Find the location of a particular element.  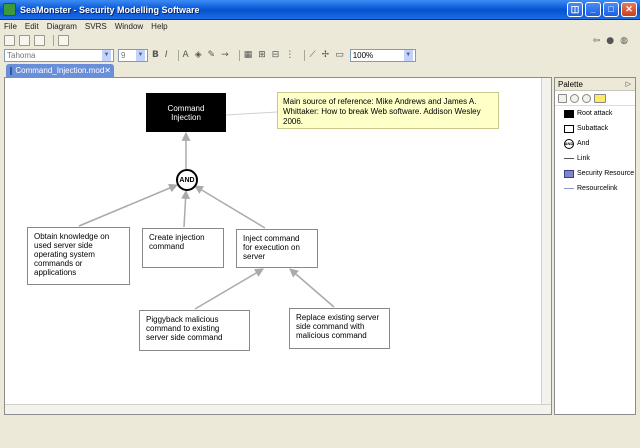

tab-command-injection: Command_Injection.mod ✕ is located at coordinates (60, 70).